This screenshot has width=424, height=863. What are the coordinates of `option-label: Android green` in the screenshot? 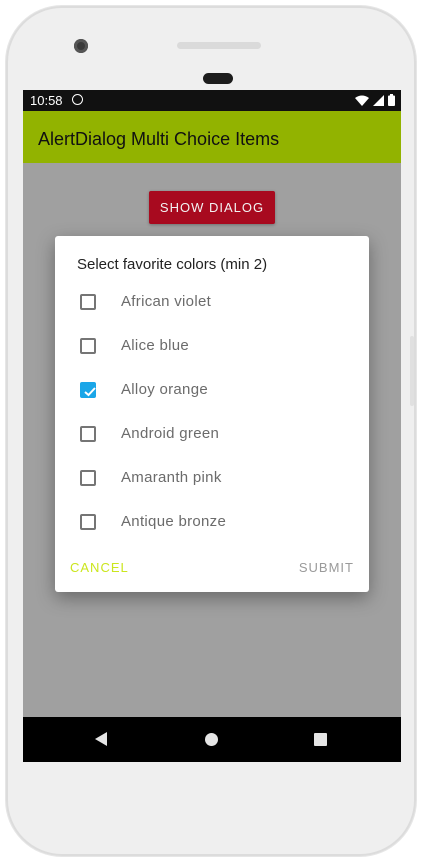 It's located at (170, 433).